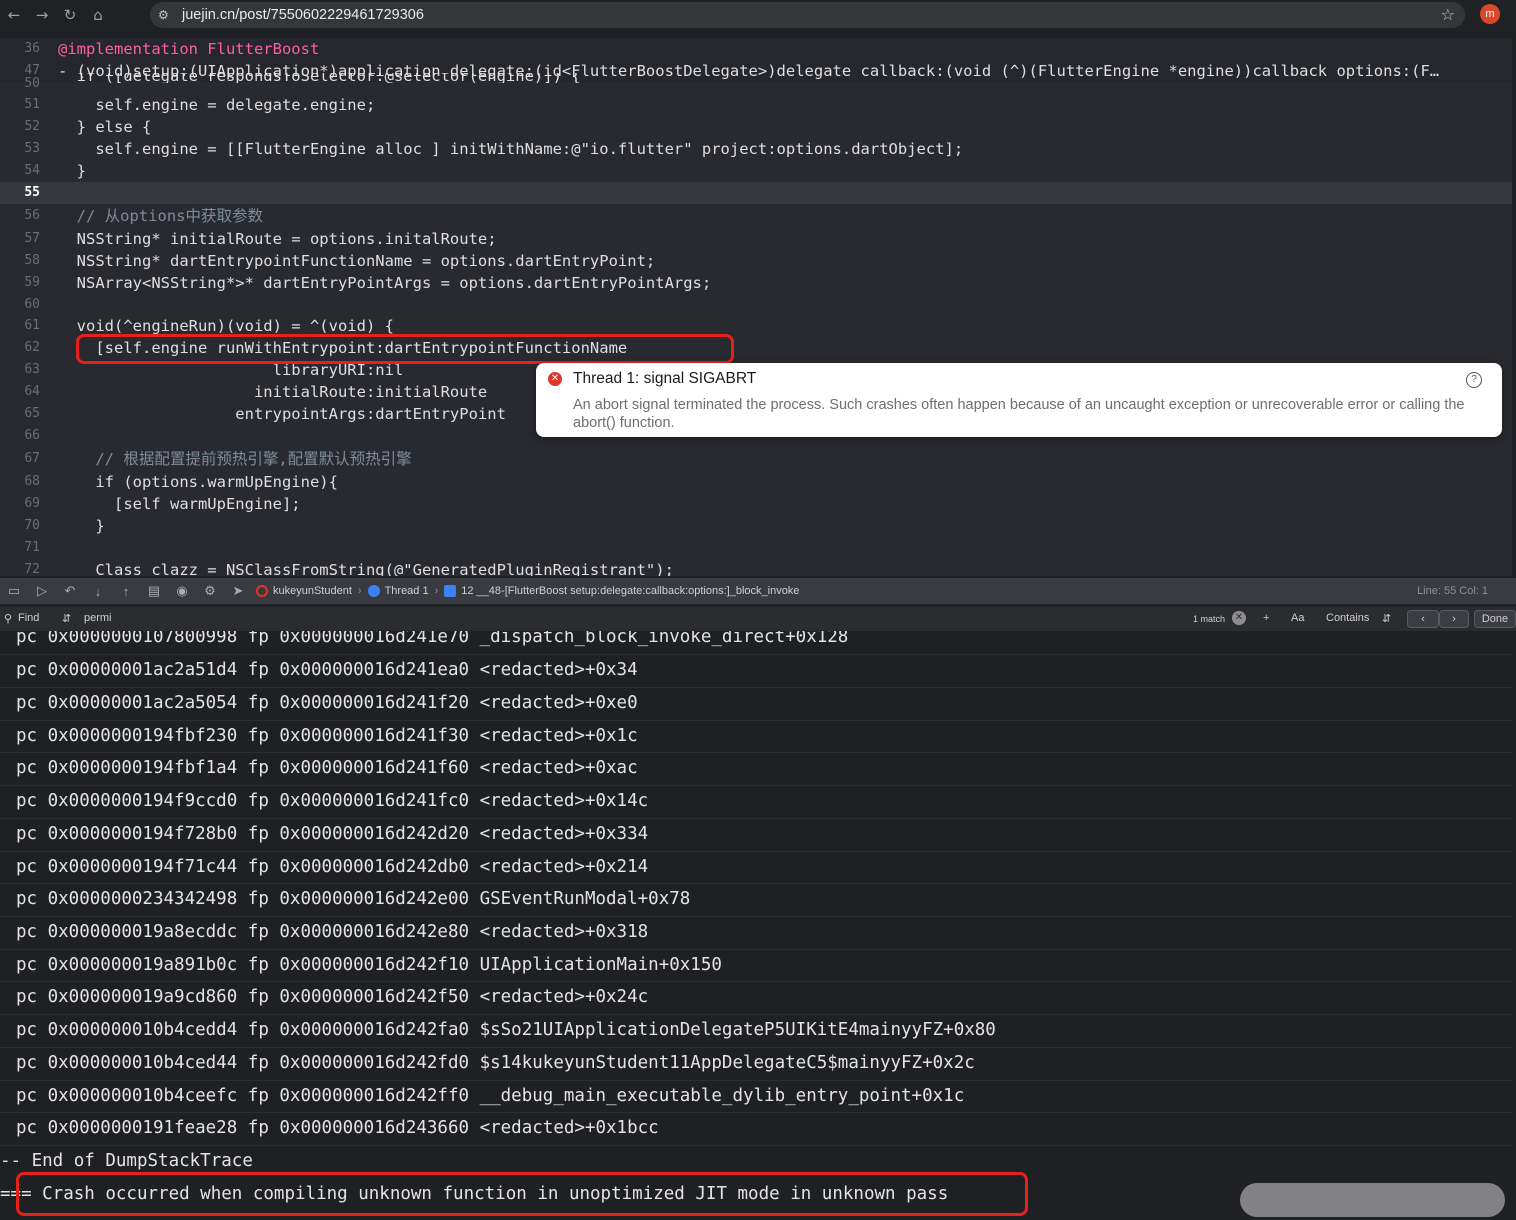 This screenshot has height=1220, width=1516. Describe the element at coordinates (154, 591) in the screenshot. I see `view-hierarchy-icon: ▤` at that location.